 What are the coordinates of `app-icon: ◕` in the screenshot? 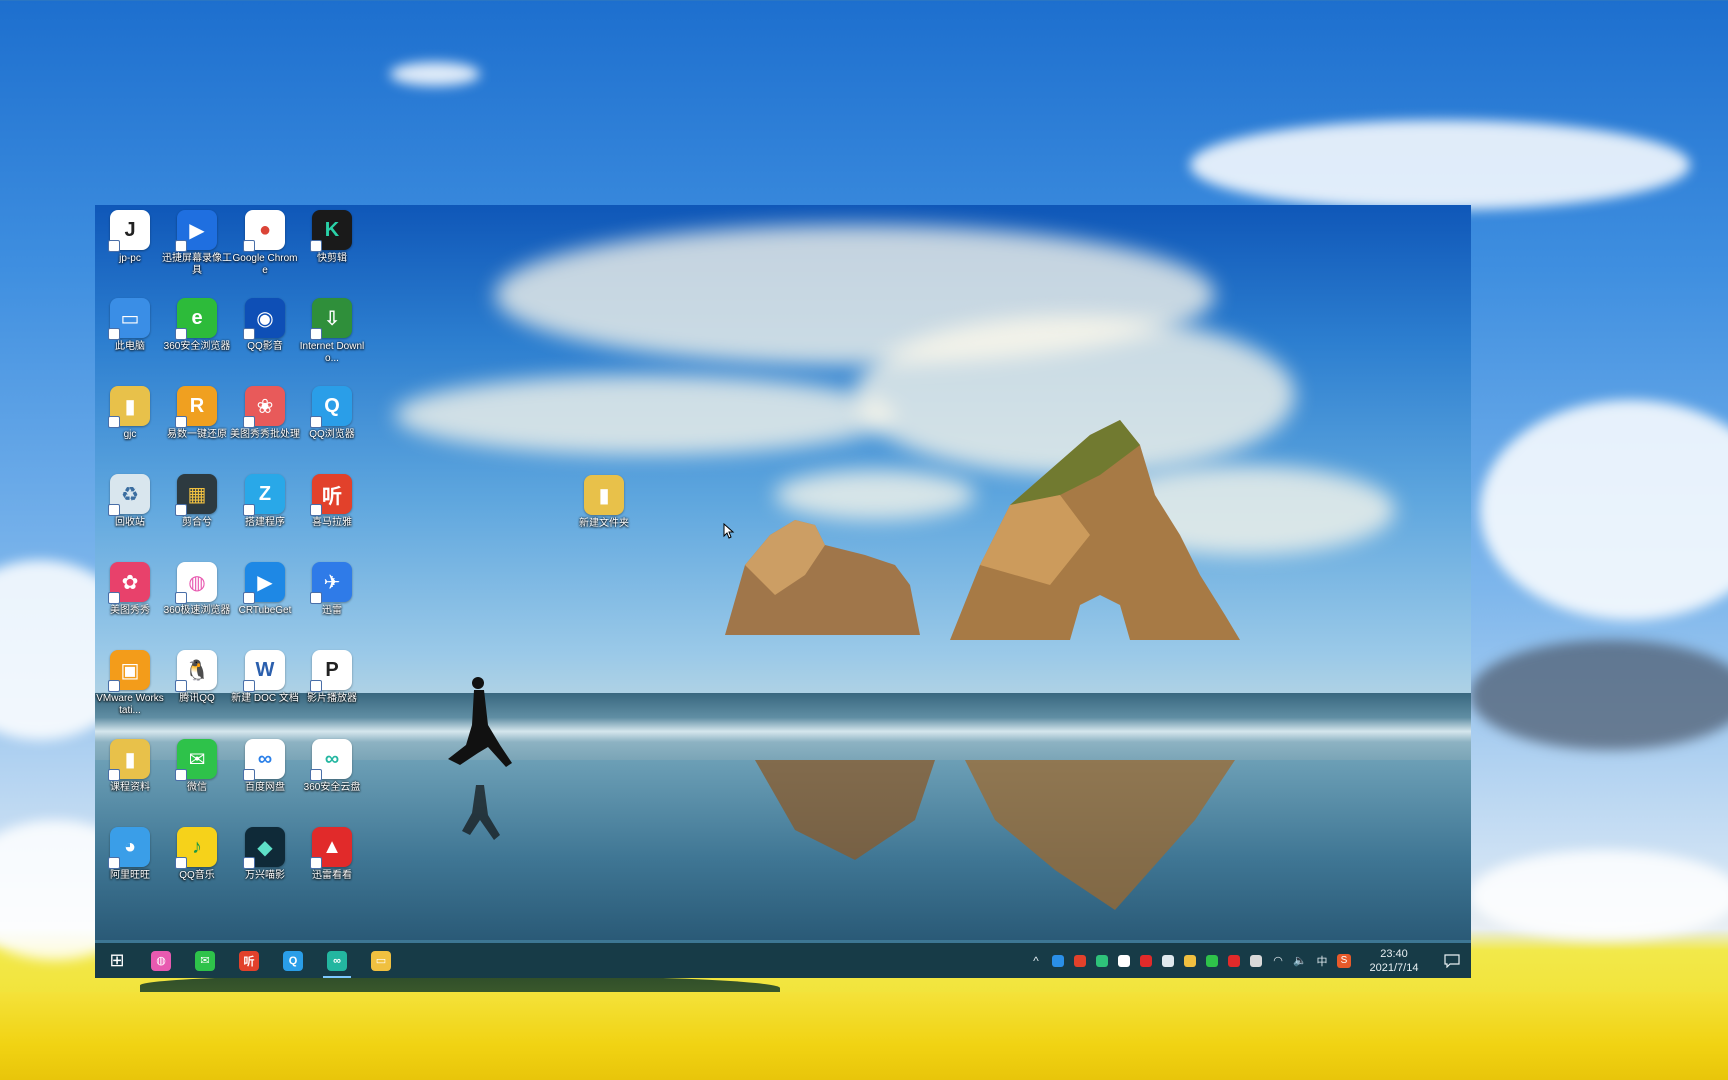 It's located at (129, 848).